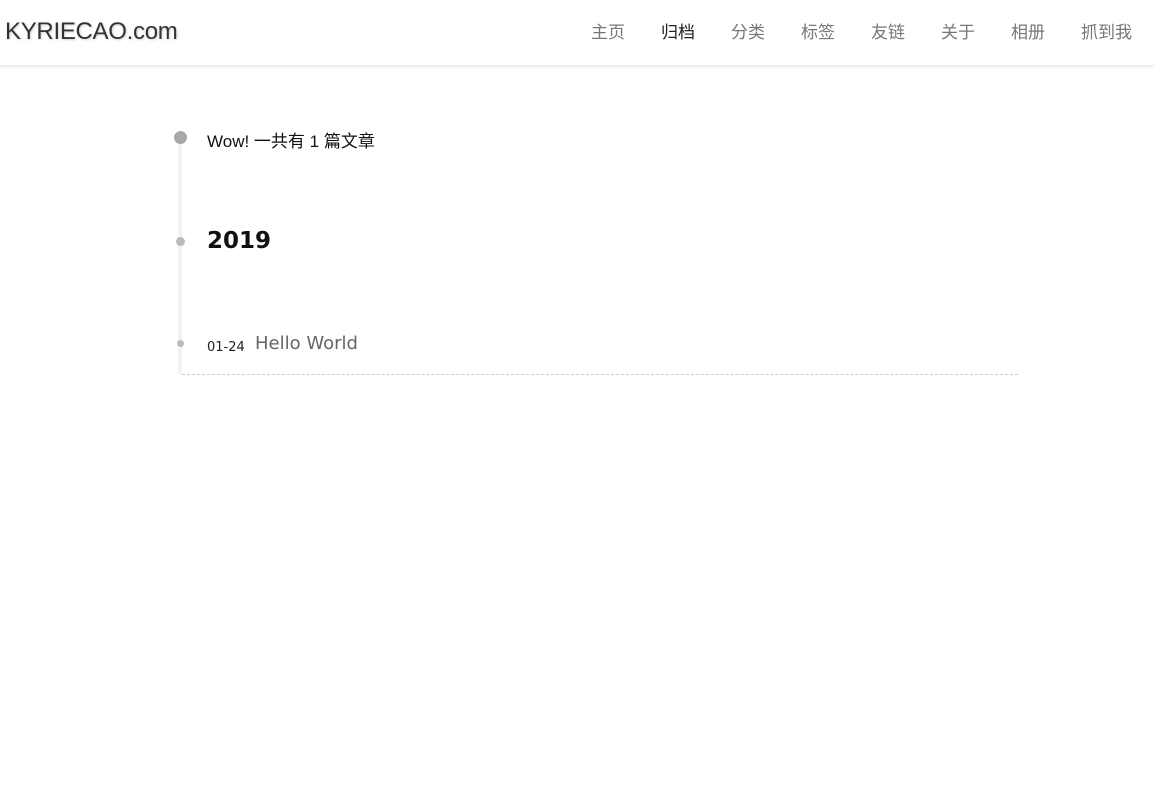 This screenshot has height=805, width=1154. I want to click on site-header: KYRIECAO.com 主页 归档 分类 标签 友链 关于 相册 抓到我, so click(577, 33).